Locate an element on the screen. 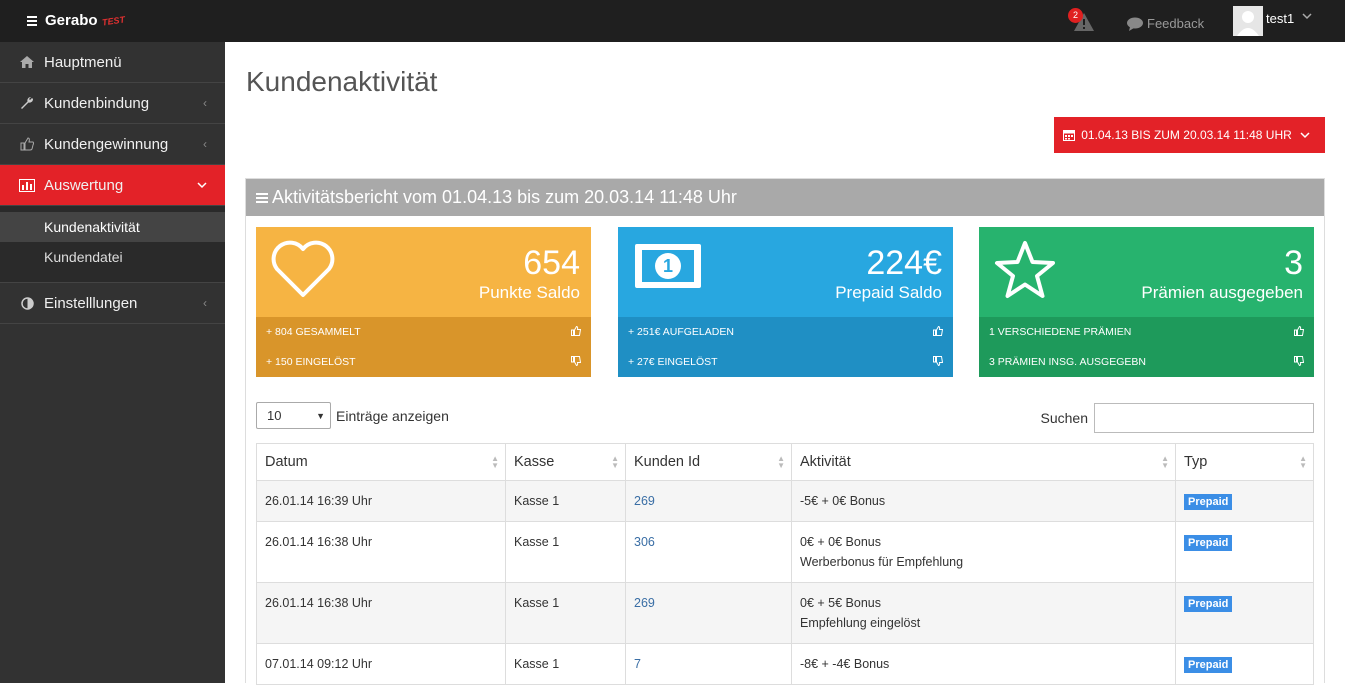 The width and height of the screenshot is (1345, 685). menu-bars-icon is located at coordinates (262, 198).